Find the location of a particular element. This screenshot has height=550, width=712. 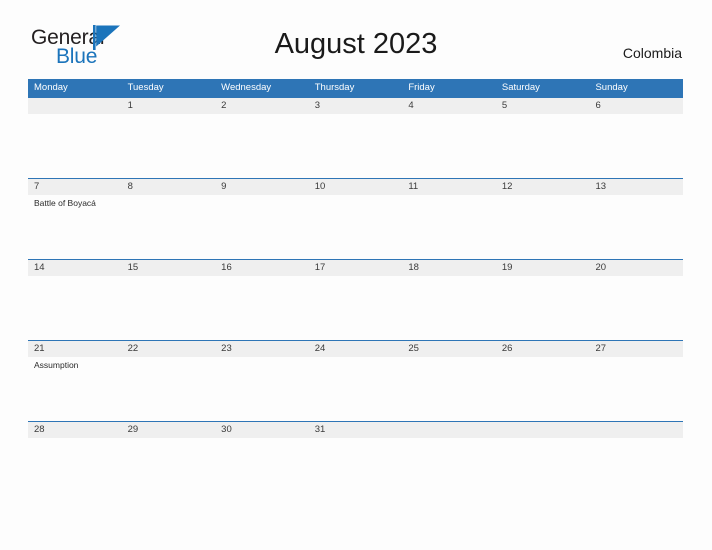

page-title: August 2023 is located at coordinates (356, 44).